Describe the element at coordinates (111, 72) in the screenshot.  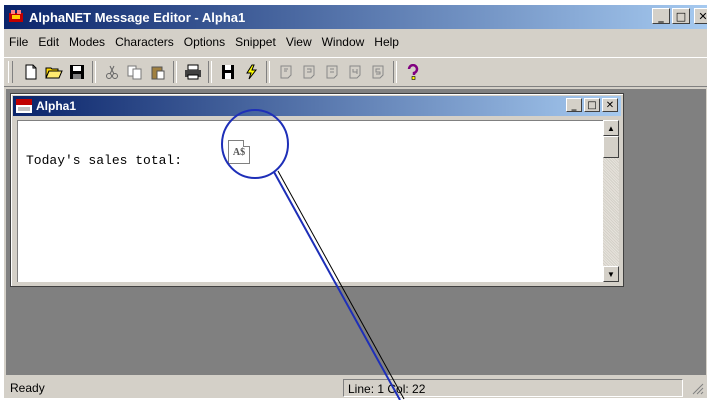
I see `cut-icon` at that location.